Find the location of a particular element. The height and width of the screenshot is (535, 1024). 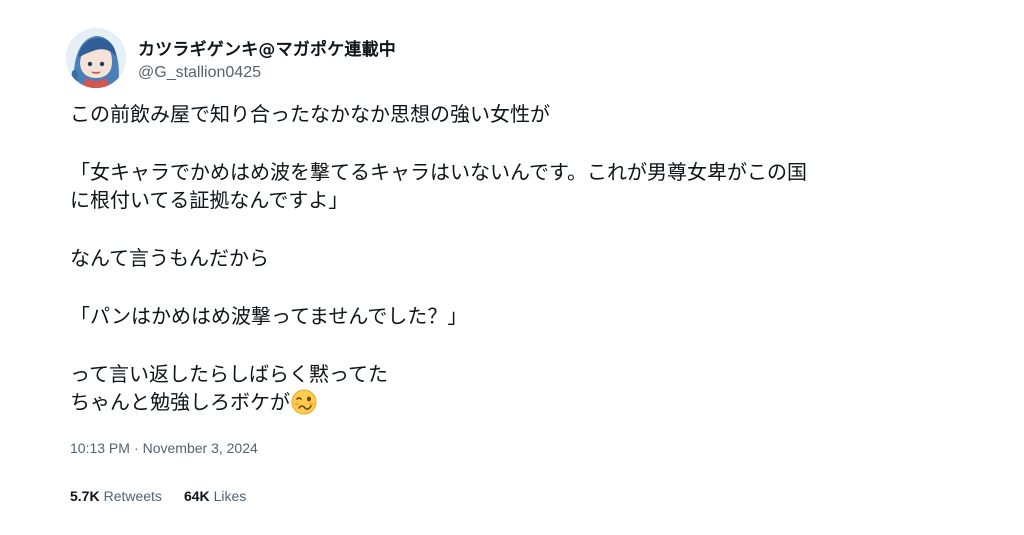

author-display-name: カツラギゲンキ@マガポケ連載中 is located at coordinates (267, 47).